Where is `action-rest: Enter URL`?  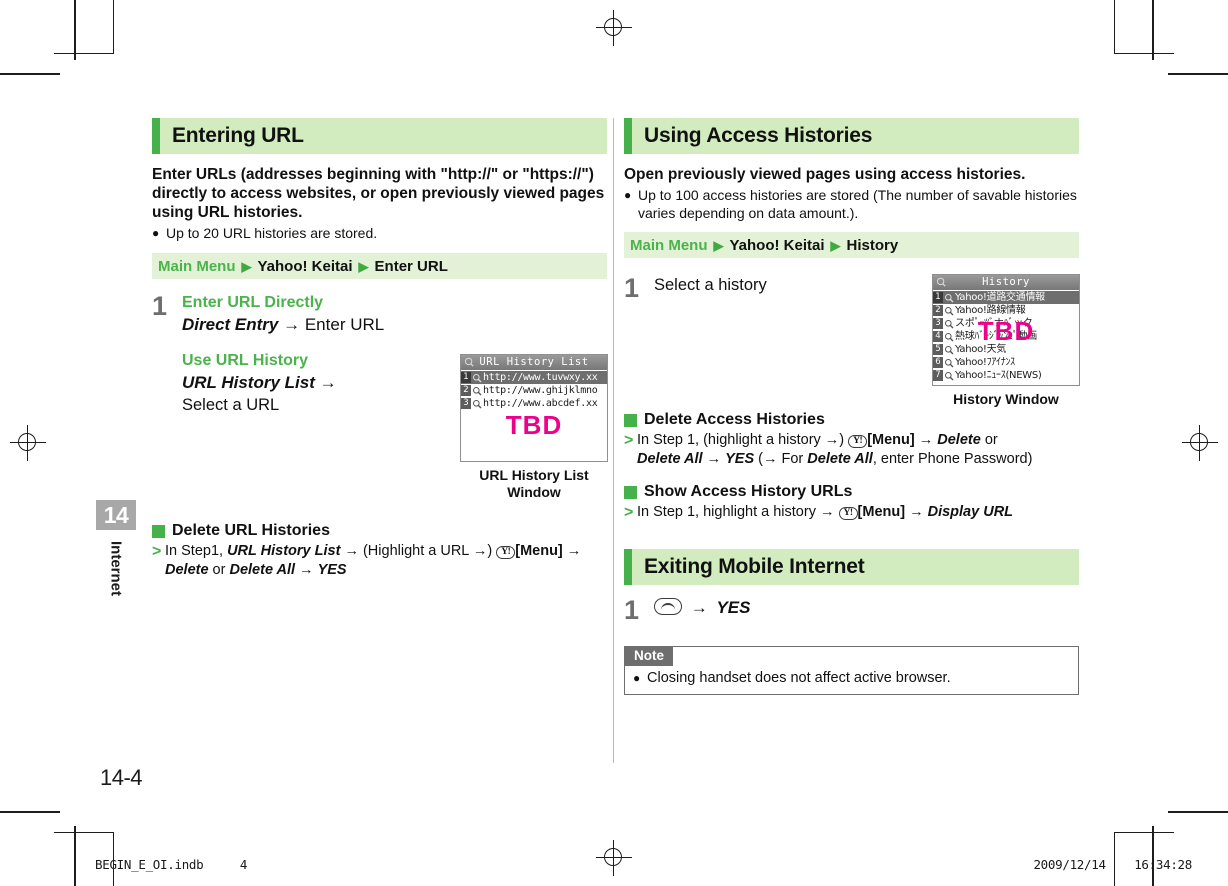
action-rest: Enter URL is located at coordinates (344, 324).